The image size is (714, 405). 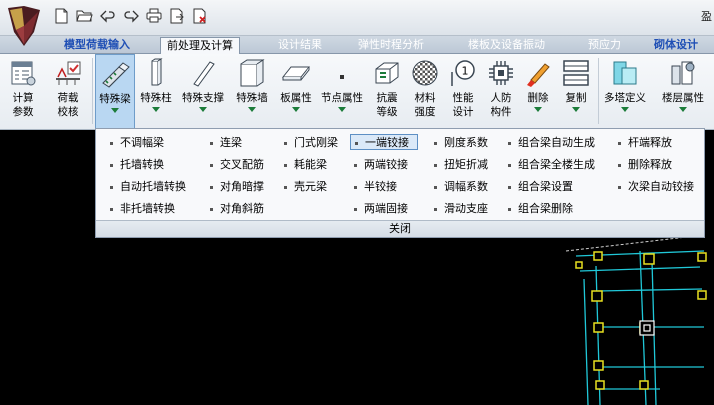 What do you see at coordinates (576, 73) in the screenshot?
I see `copy-icon` at bounding box center [576, 73].